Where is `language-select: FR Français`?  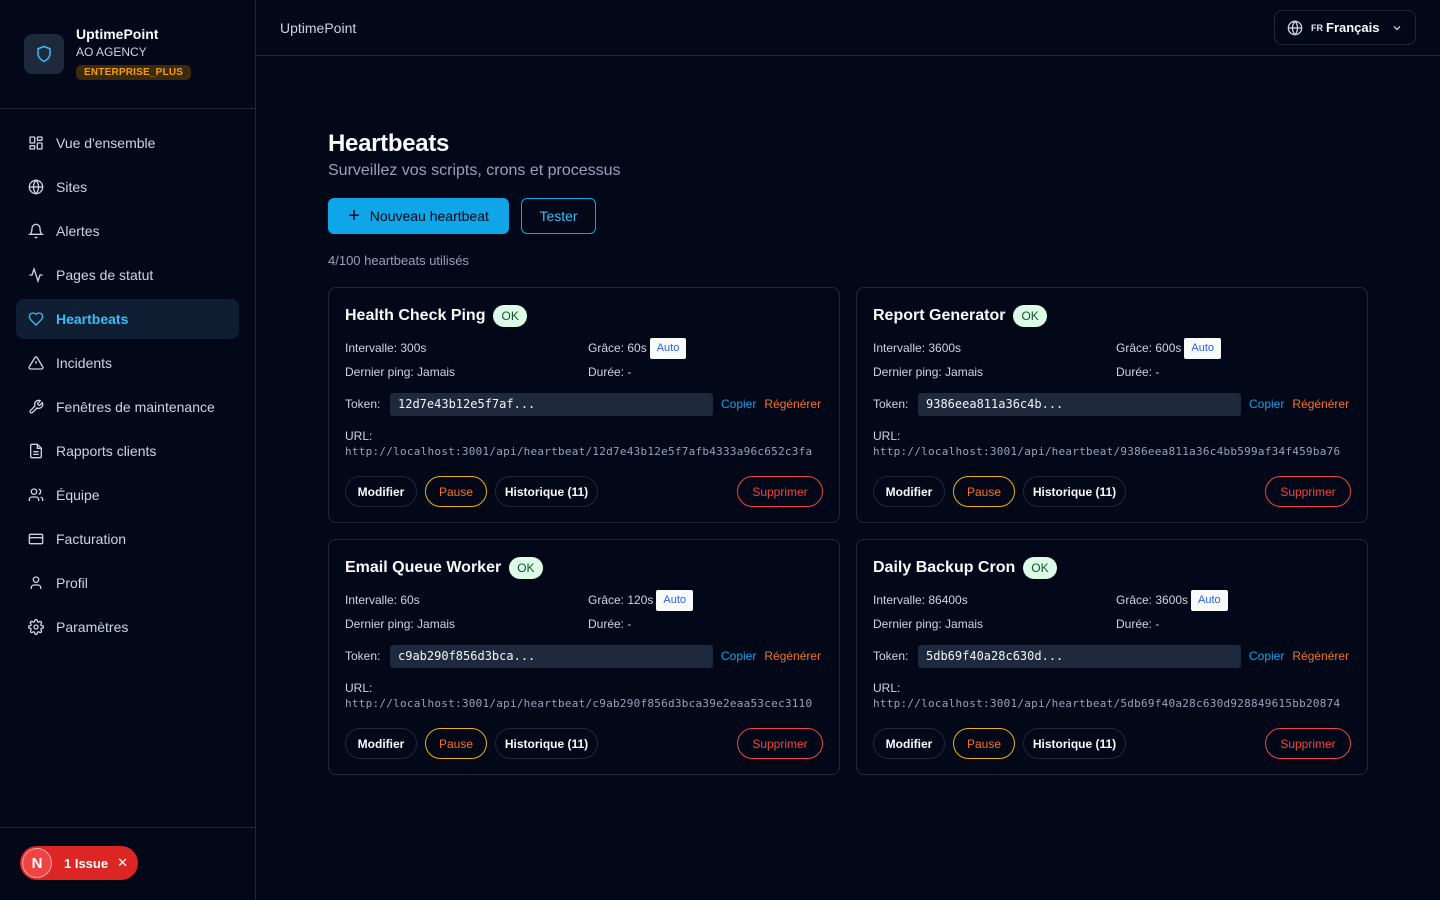
language-select: FR Français is located at coordinates (1345, 27).